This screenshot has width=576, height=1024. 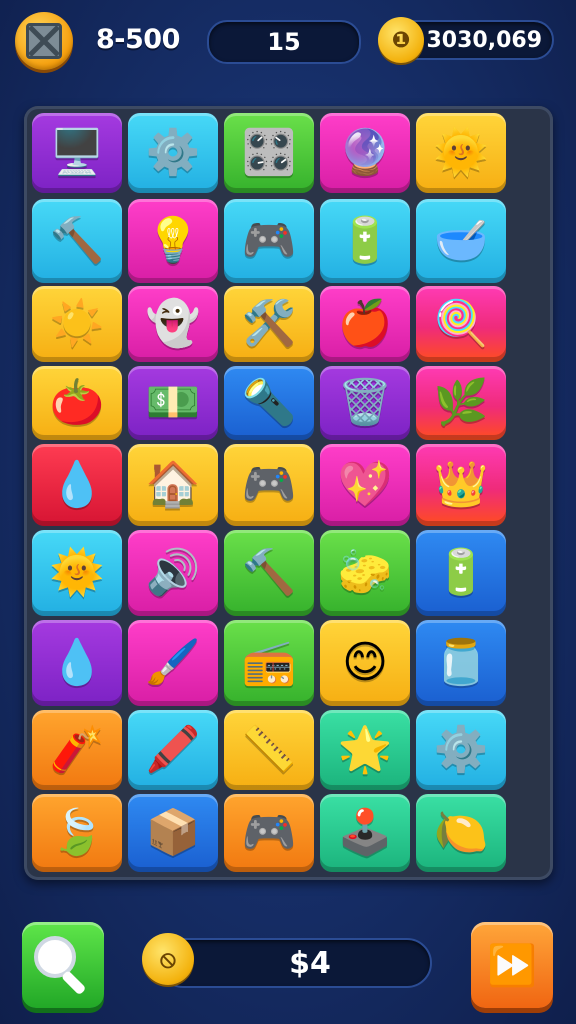 I want to click on record-player-icon: 📻, so click(x=269, y=662).